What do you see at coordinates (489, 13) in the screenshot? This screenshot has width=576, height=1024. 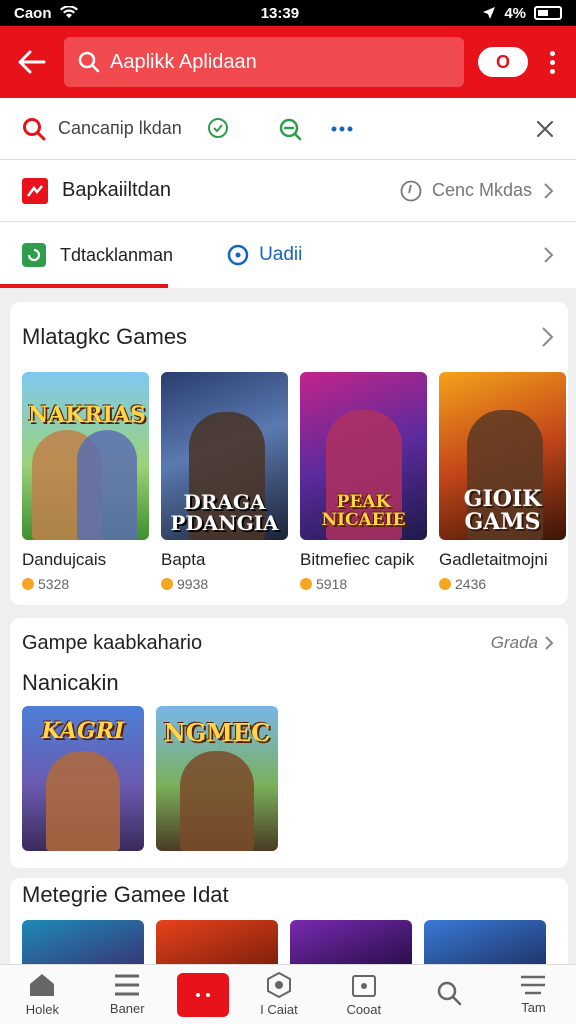 I see `location-icon` at bounding box center [489, 13].